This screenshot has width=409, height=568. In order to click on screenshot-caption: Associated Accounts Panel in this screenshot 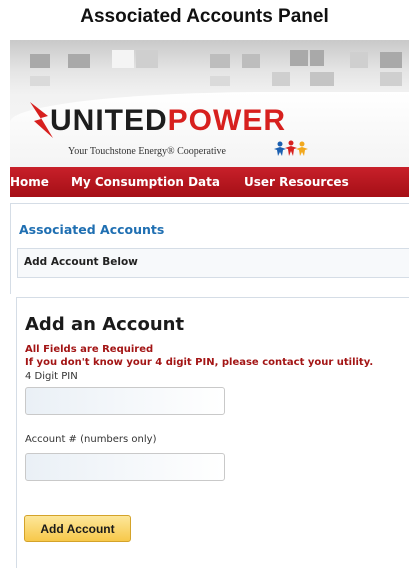, I will do `click(204, 16)`.